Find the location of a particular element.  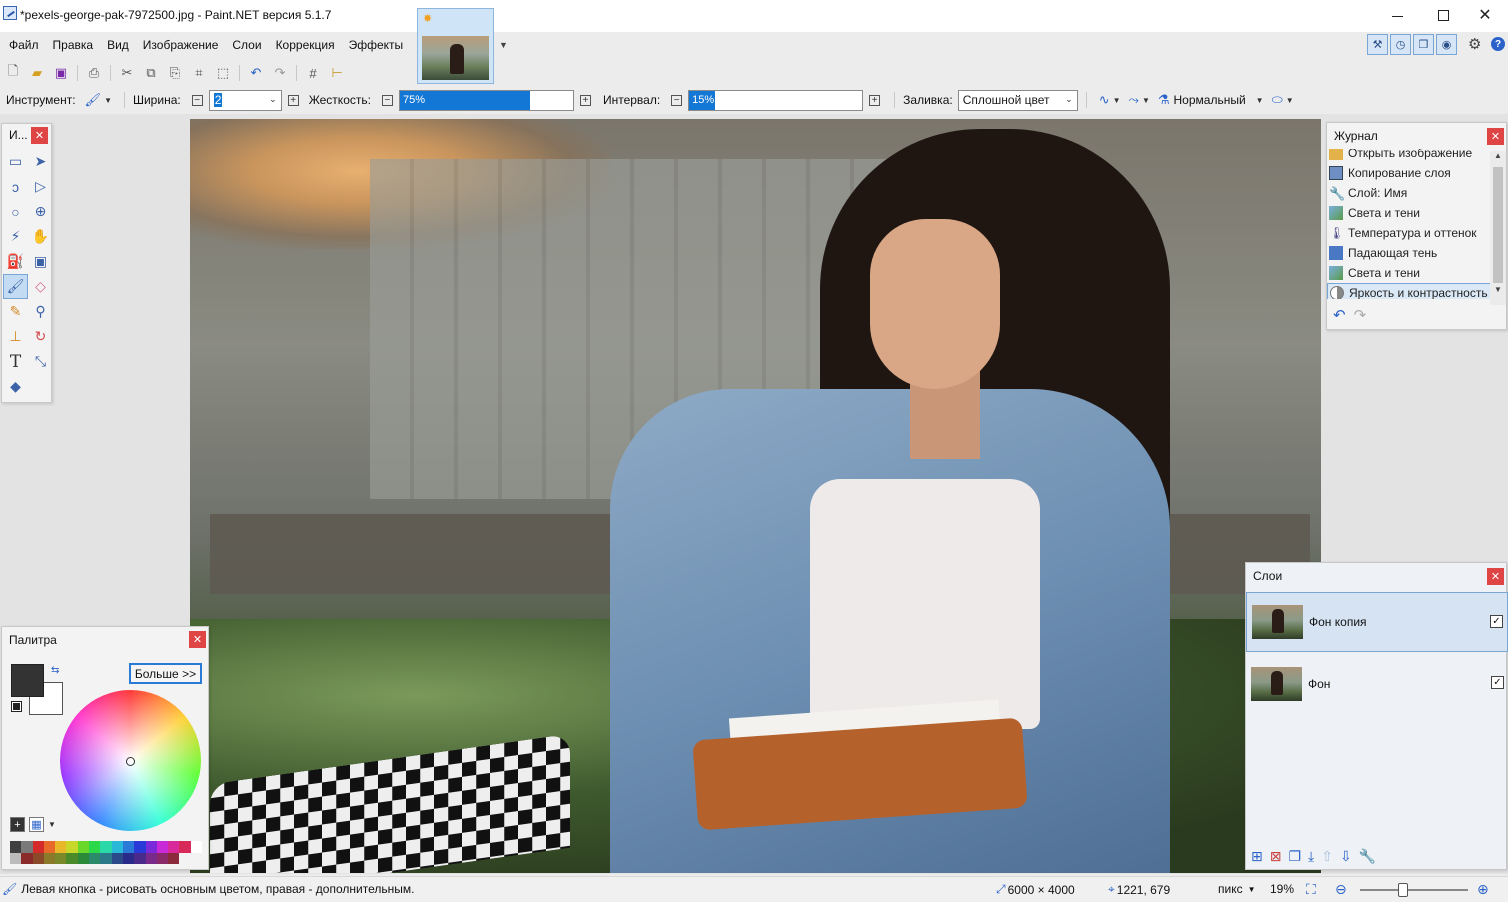

zoom-slider-thumb is located at coordinates (1403, 890).